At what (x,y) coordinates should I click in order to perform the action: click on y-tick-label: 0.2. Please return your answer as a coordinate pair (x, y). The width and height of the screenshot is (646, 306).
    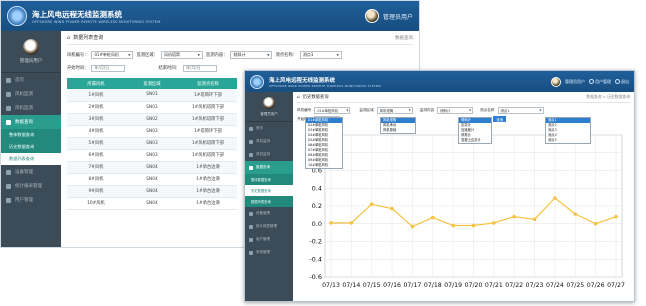
    Looking at the image, I should click on (317, 206).